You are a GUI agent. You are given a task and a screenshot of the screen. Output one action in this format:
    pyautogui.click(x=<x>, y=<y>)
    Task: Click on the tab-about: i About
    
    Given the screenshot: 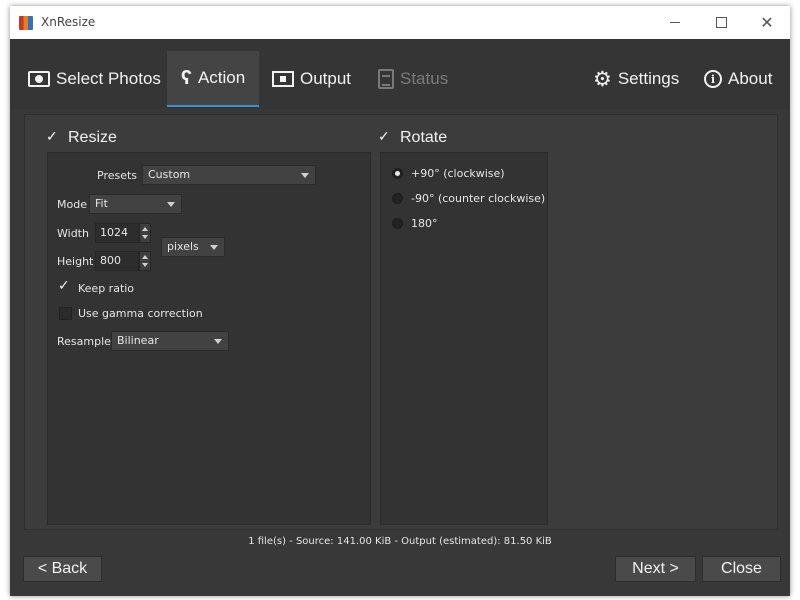 What is the action you would take?
    pyautogui.click(x=738, y=79)
    